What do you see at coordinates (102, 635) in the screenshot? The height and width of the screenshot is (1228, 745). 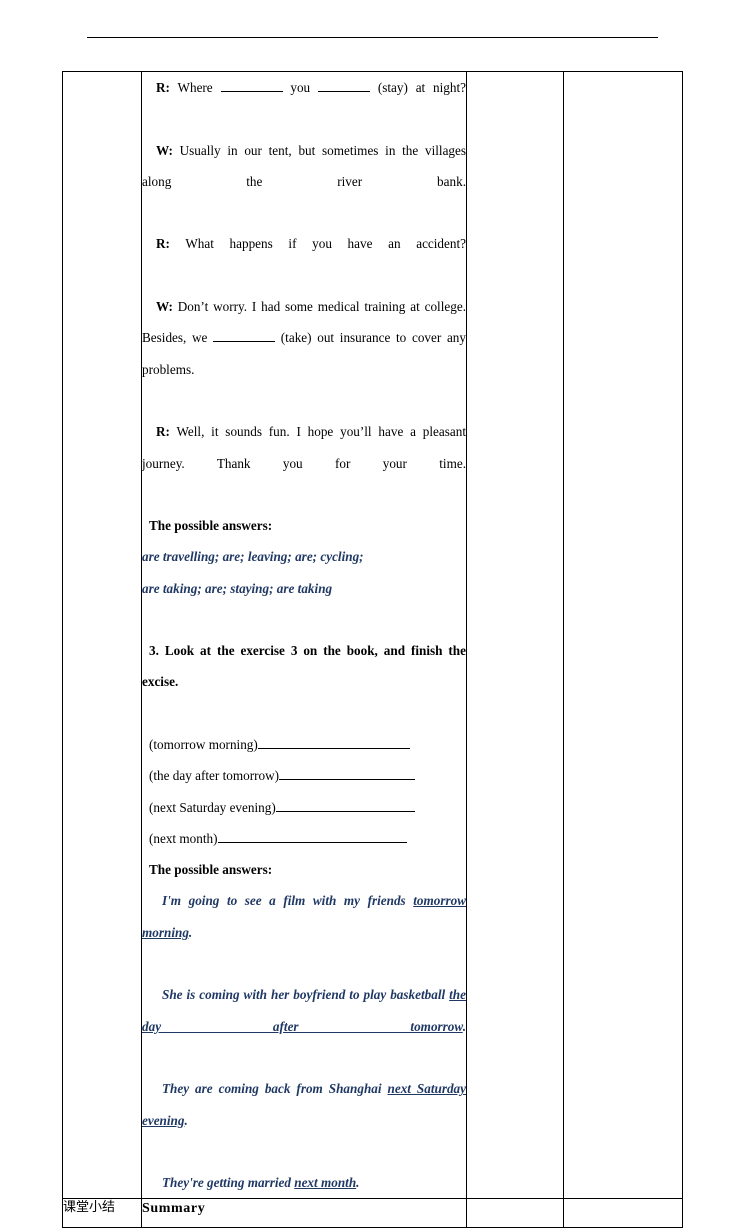 I see `row-label-cell` at bounding box center [102, 635].